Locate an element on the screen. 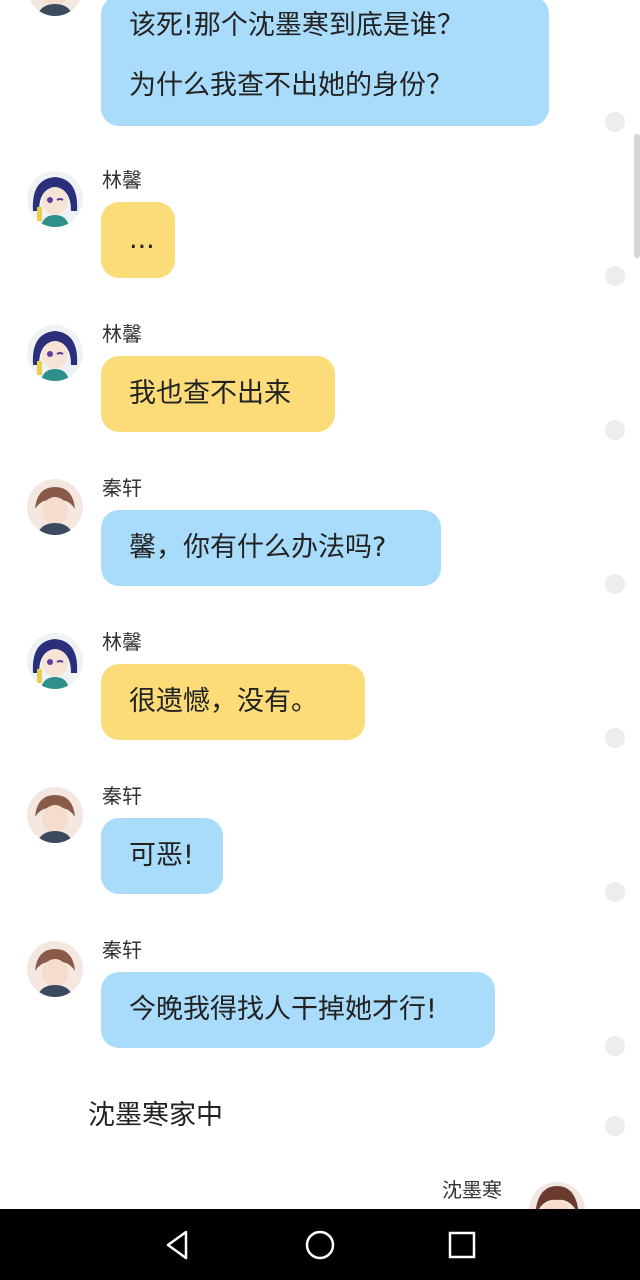 The image size is (640, 1280). message-bubble: 馨，你有什么办法吗? is located at coordinates (271, 548).